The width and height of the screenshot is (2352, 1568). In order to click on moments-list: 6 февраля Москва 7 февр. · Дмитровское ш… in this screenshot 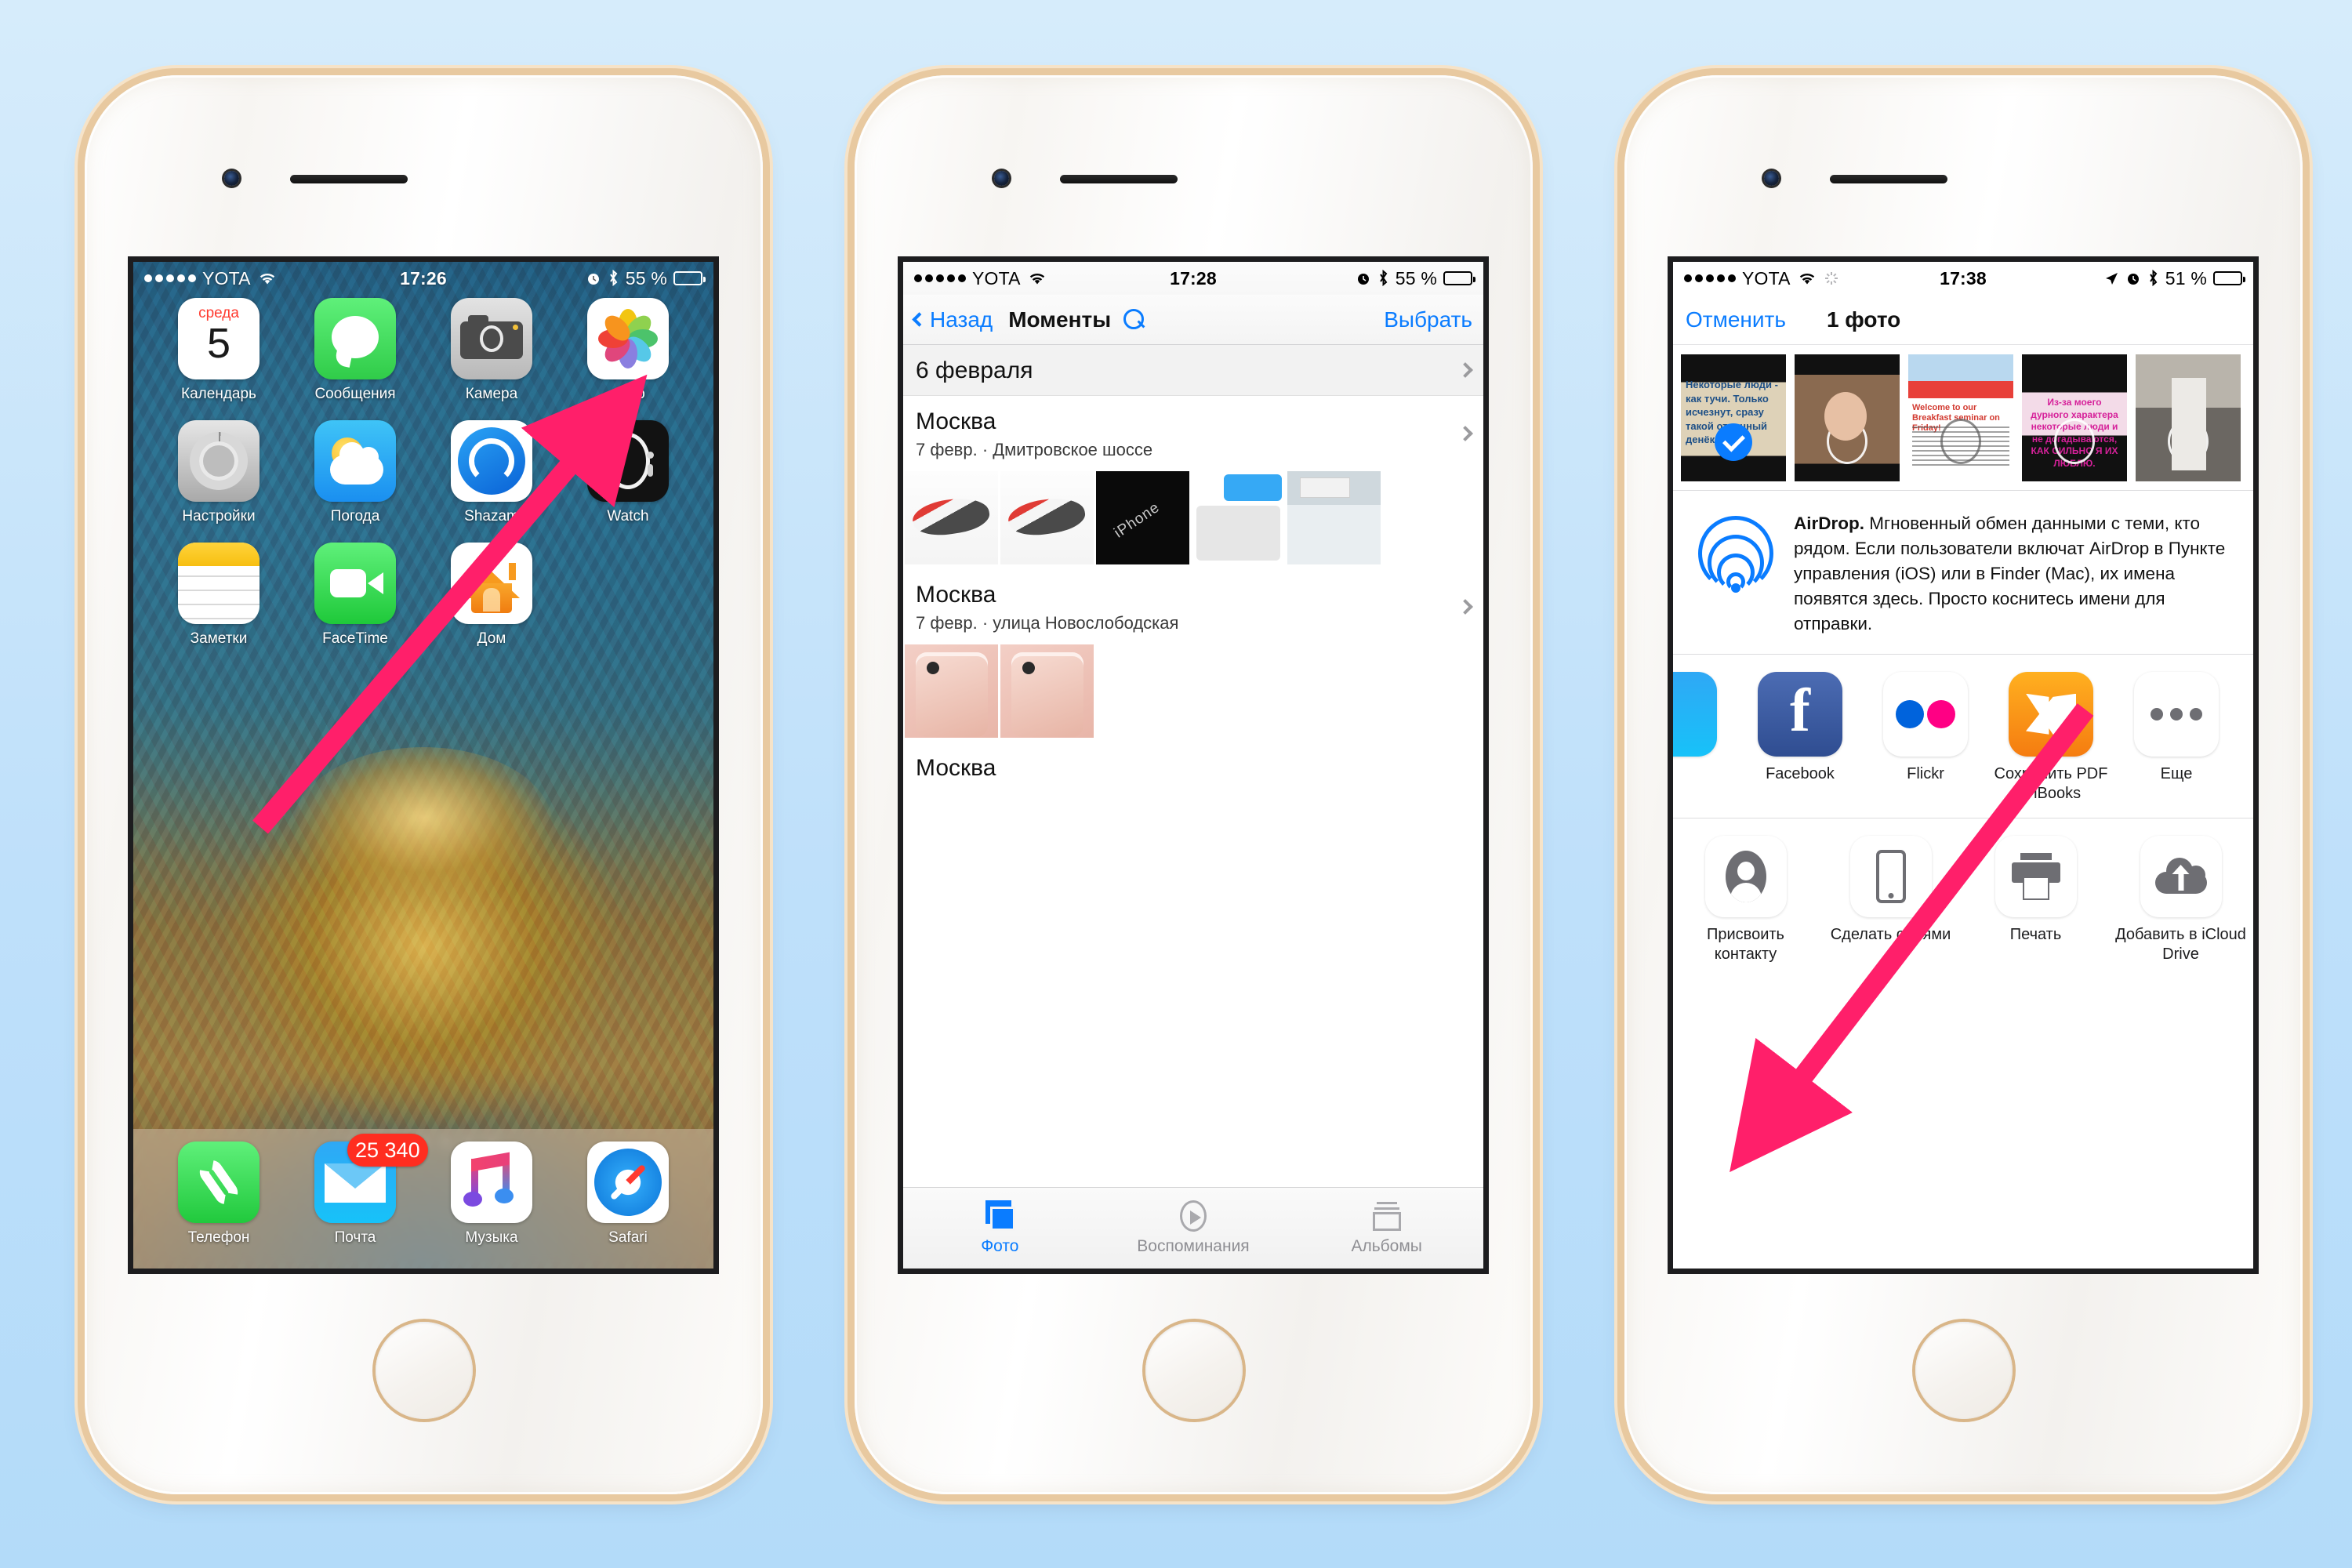, I will do `click(1193, 766)`.